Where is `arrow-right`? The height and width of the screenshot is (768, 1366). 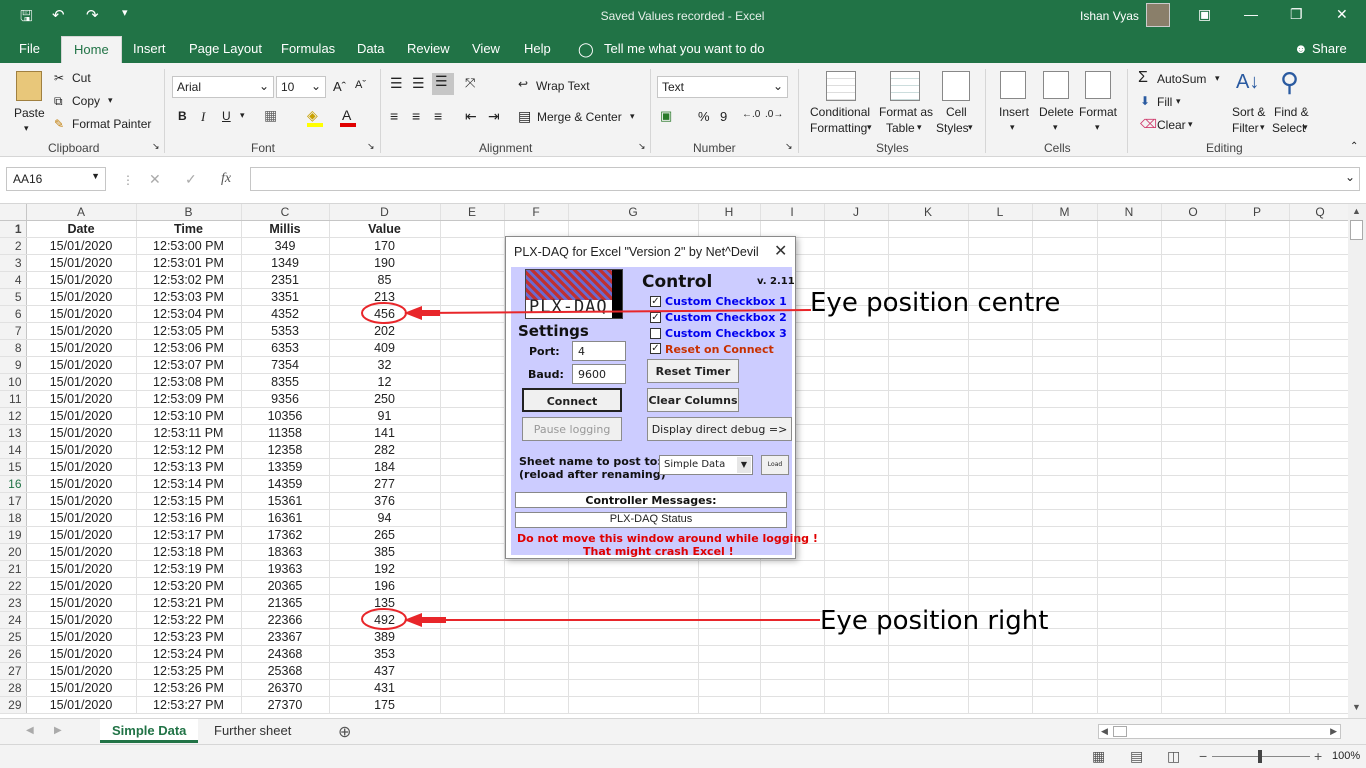 arrow-right is located at coordinates (590, 619).